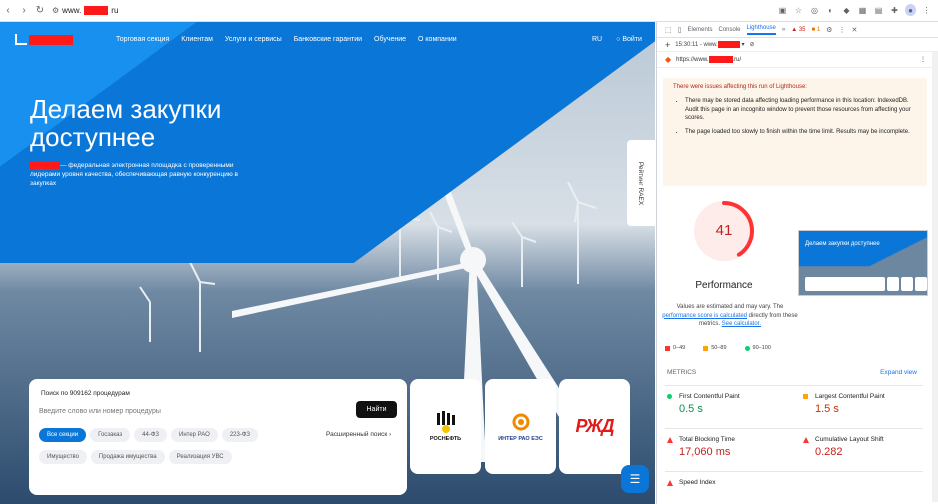 The width and height of the screenshot is (938, 504). What do you see at coordinates (110, 435) in the screenshot?
I see `chip-goszakaz: Госзаказ` at bounding box center [110, 435].